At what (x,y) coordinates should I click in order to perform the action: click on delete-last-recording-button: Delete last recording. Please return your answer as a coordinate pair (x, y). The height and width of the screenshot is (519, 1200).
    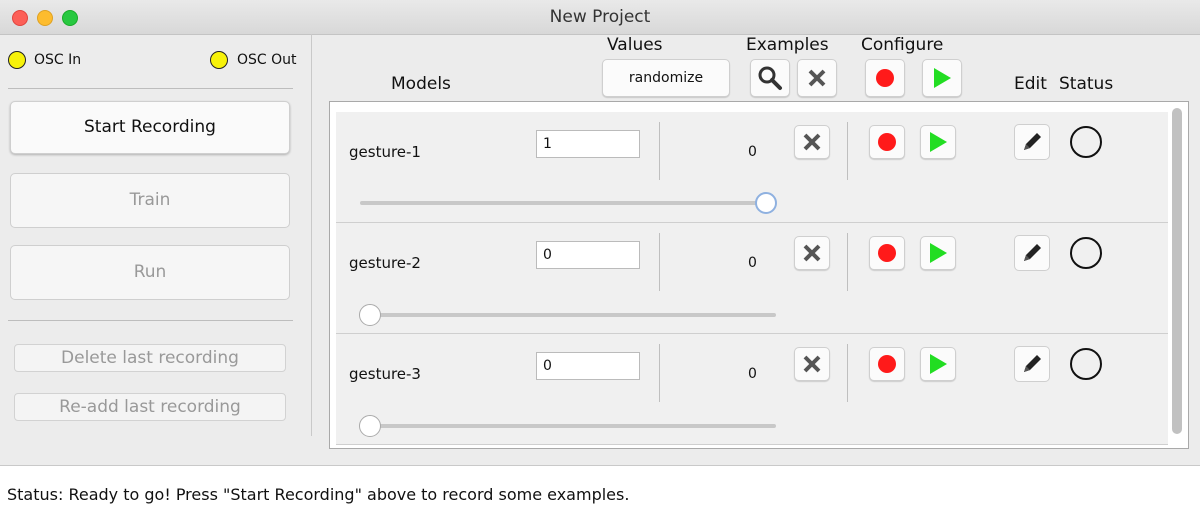
    Looking at the image, I should click on (150, 358).